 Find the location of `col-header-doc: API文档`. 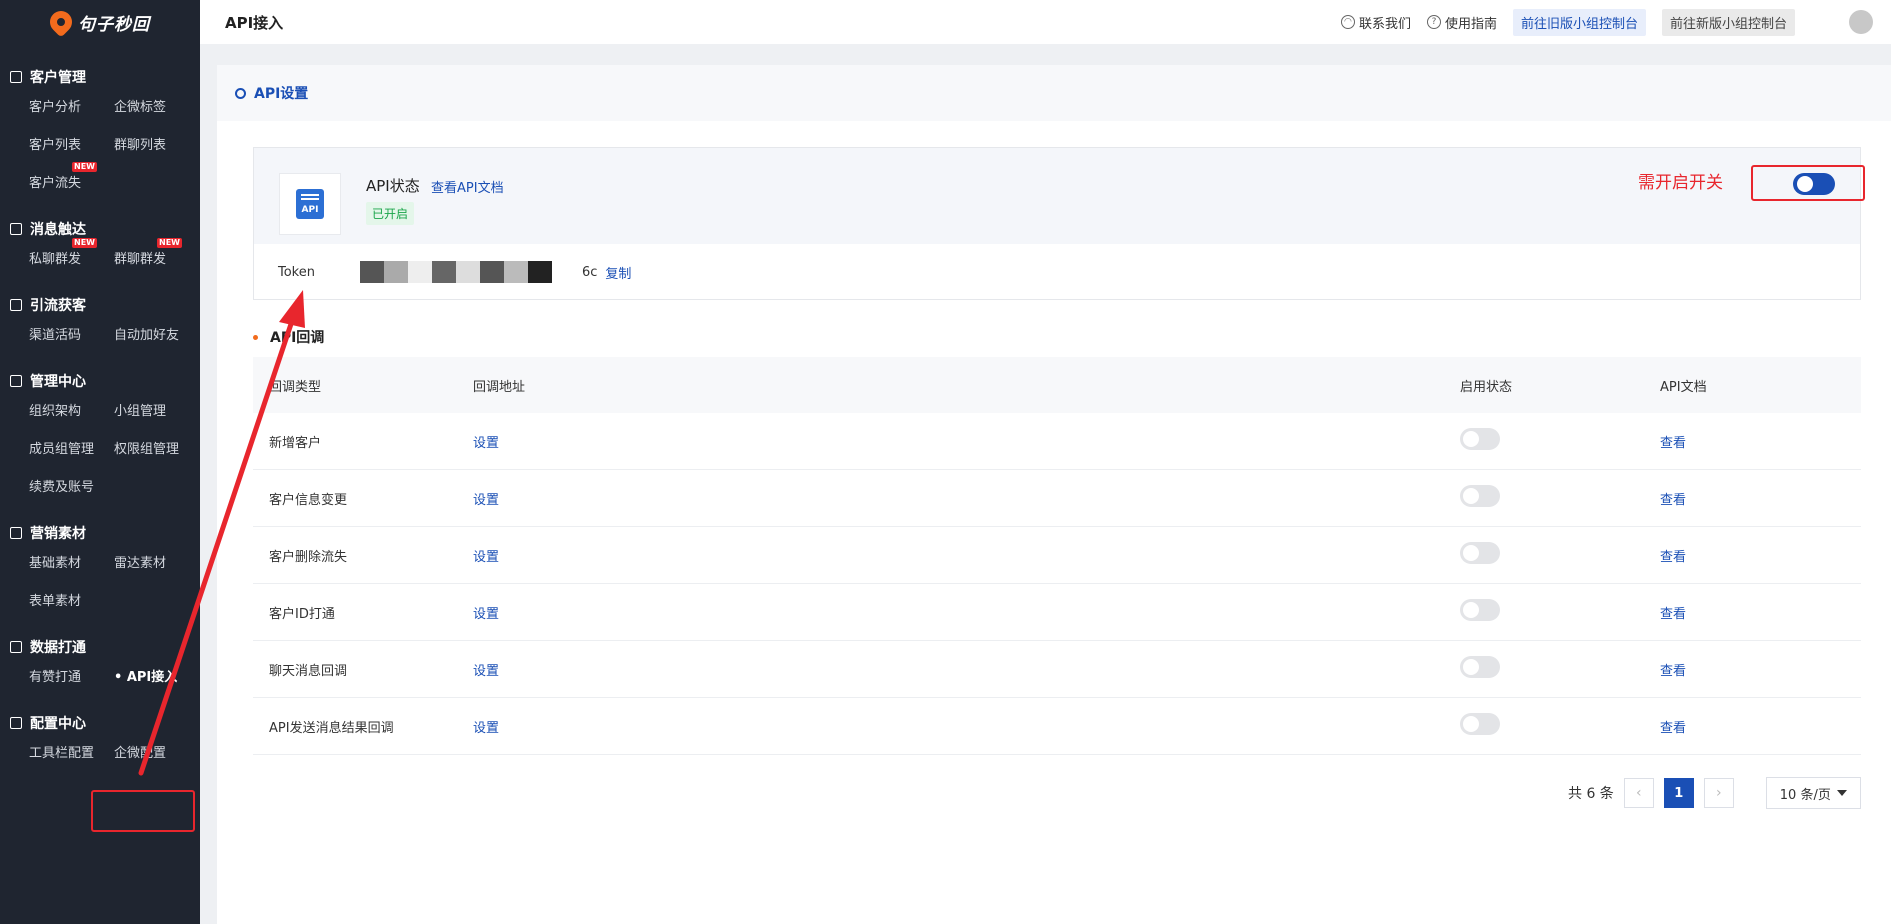

col-header-doc: API文档 is located at coordinates (1683, 387).